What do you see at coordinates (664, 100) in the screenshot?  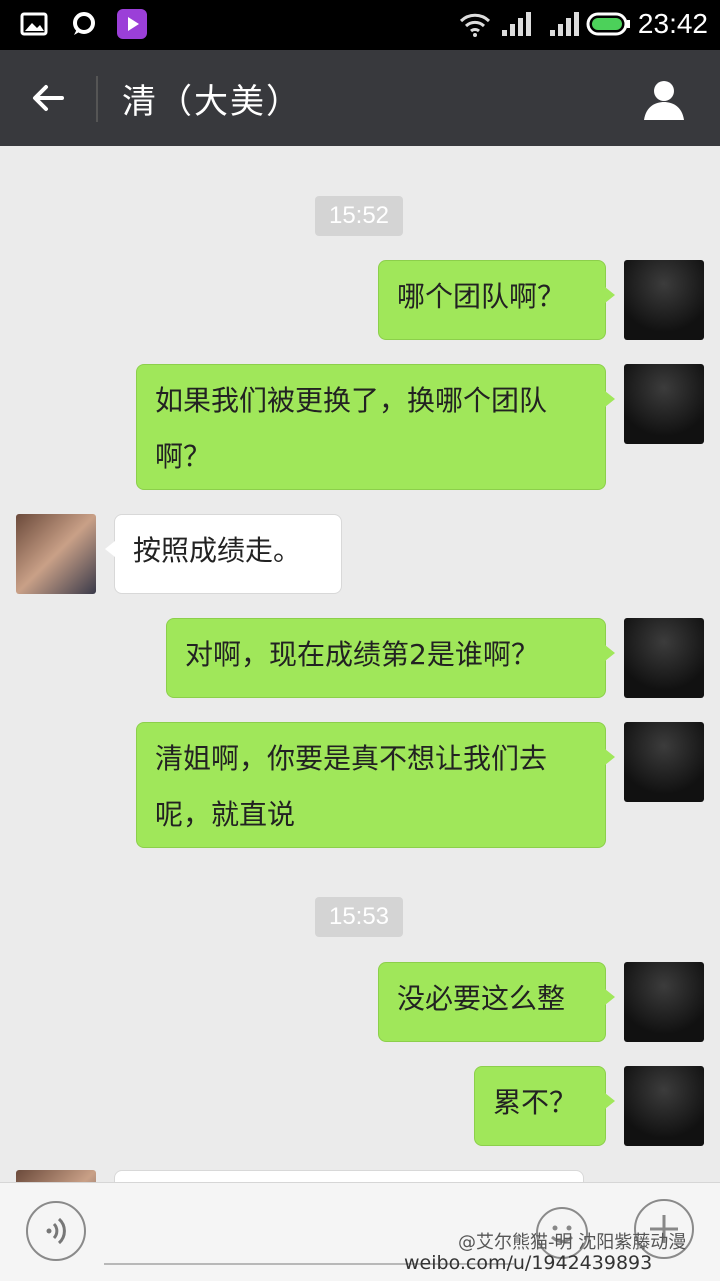 I see `contact-profile-icon` at bounding box center [664, 100].